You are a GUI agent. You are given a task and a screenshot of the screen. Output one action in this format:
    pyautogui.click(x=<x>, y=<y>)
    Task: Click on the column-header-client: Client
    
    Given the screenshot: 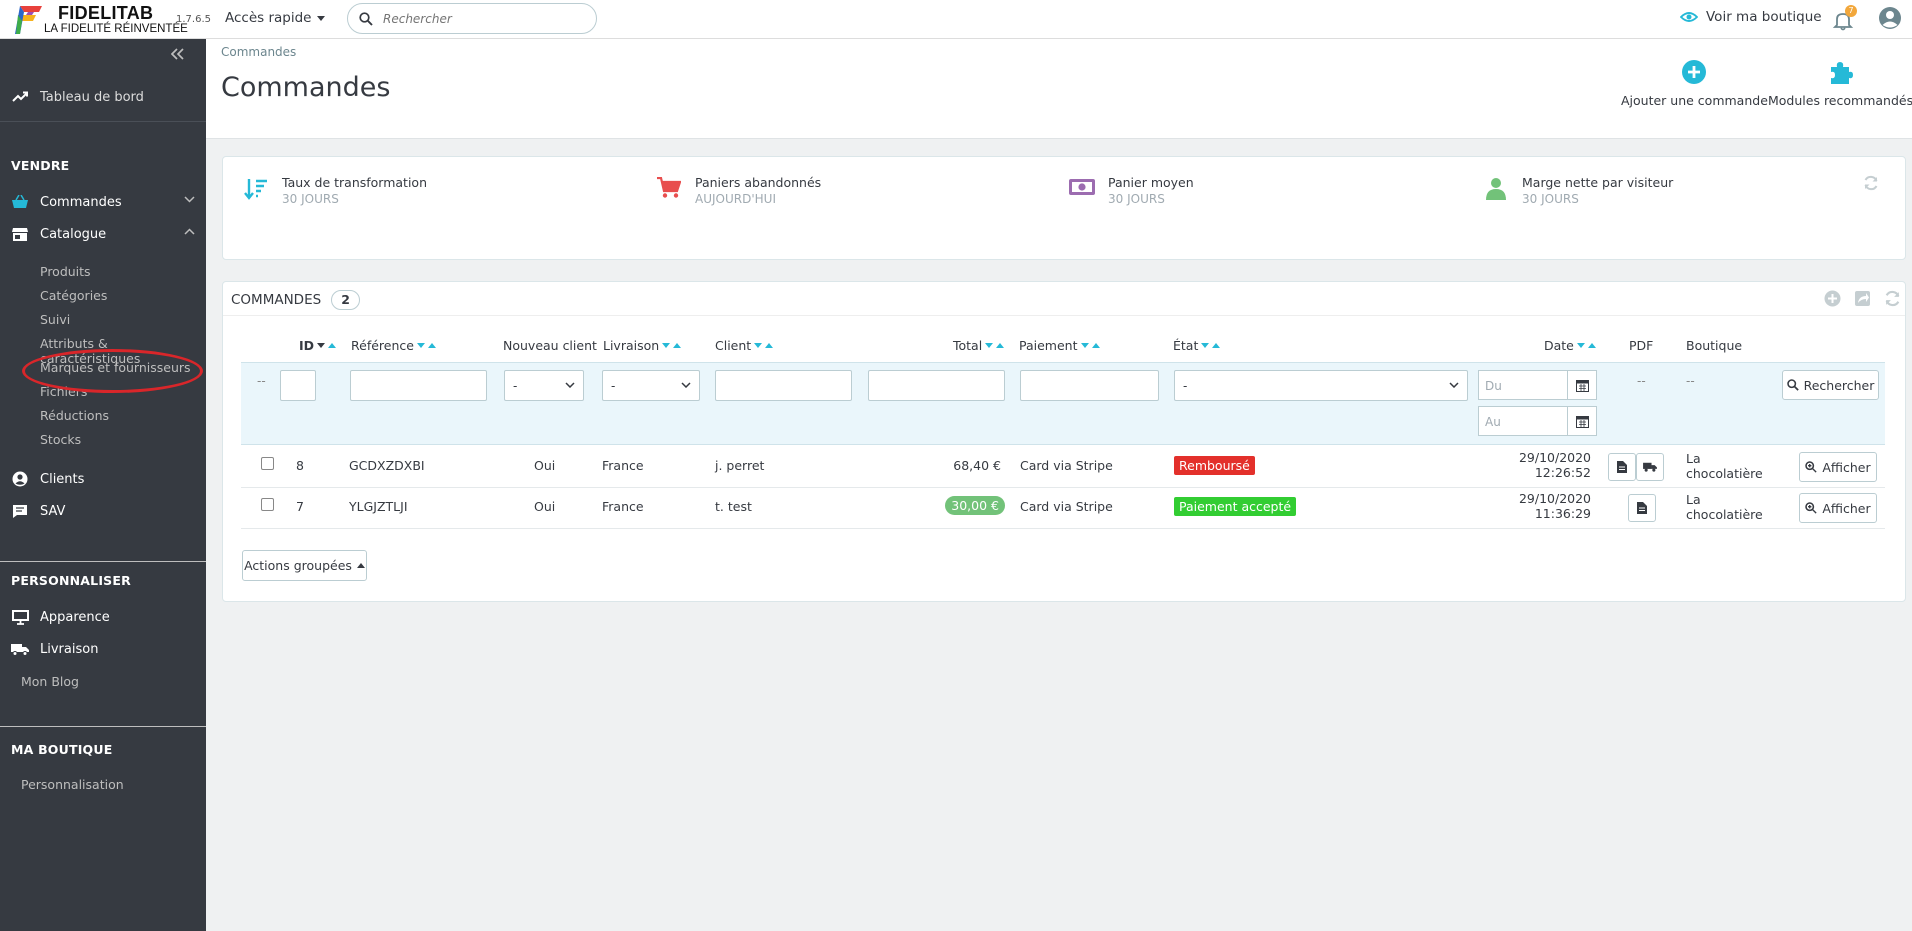 What is the action you would take?
    pyautogui.click(x=744, y=345)
    